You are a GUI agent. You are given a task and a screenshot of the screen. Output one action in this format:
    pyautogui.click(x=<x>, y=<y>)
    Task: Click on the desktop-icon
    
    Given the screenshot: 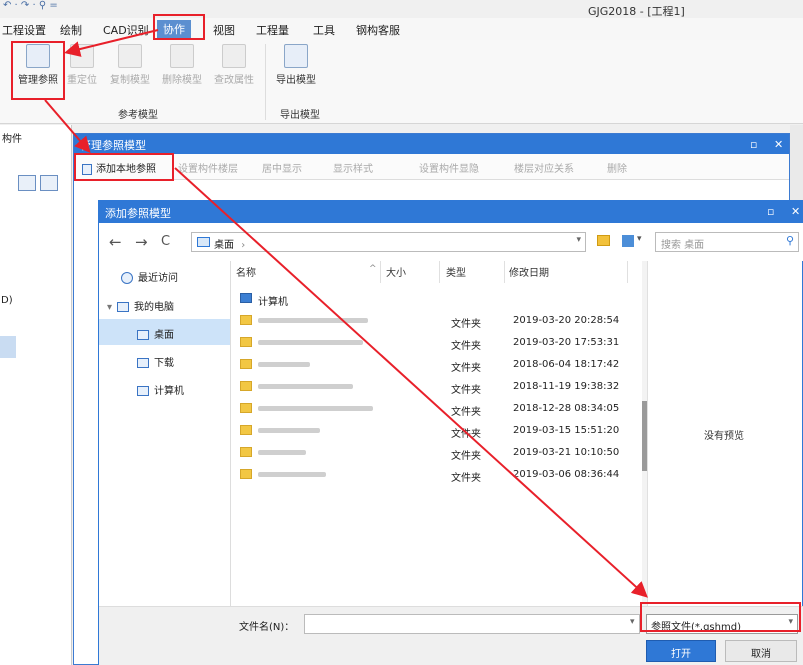 What is the action you would take?
    pyautogui.click(x=203, y=242)
    